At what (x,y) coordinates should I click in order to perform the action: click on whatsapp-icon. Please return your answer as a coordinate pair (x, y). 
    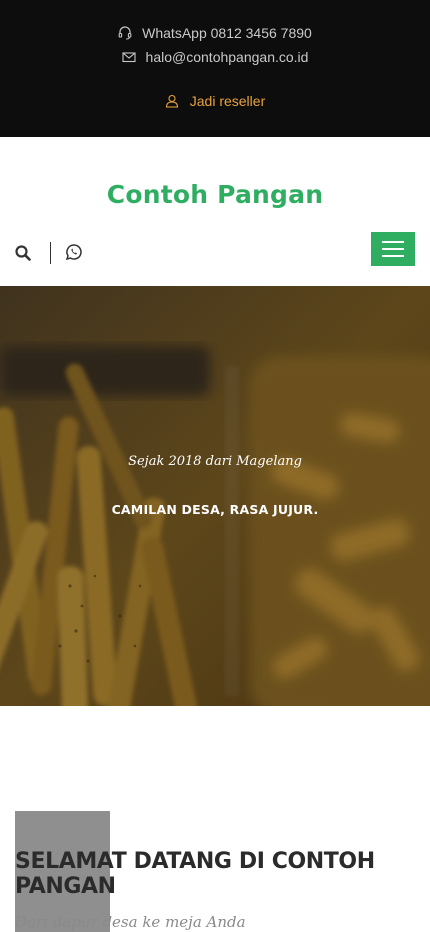
    Looking at the image, I should click on (74, 252).